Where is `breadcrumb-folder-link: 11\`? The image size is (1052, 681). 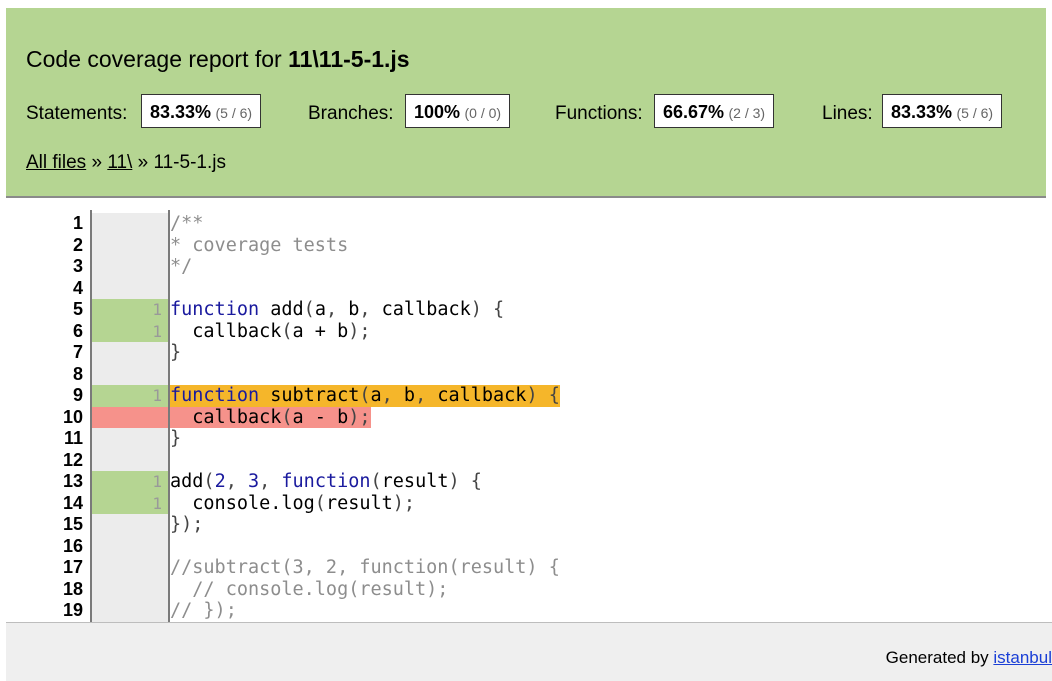
breadcrumb-folder-link: 11\ is located at coordinates (119, 162).